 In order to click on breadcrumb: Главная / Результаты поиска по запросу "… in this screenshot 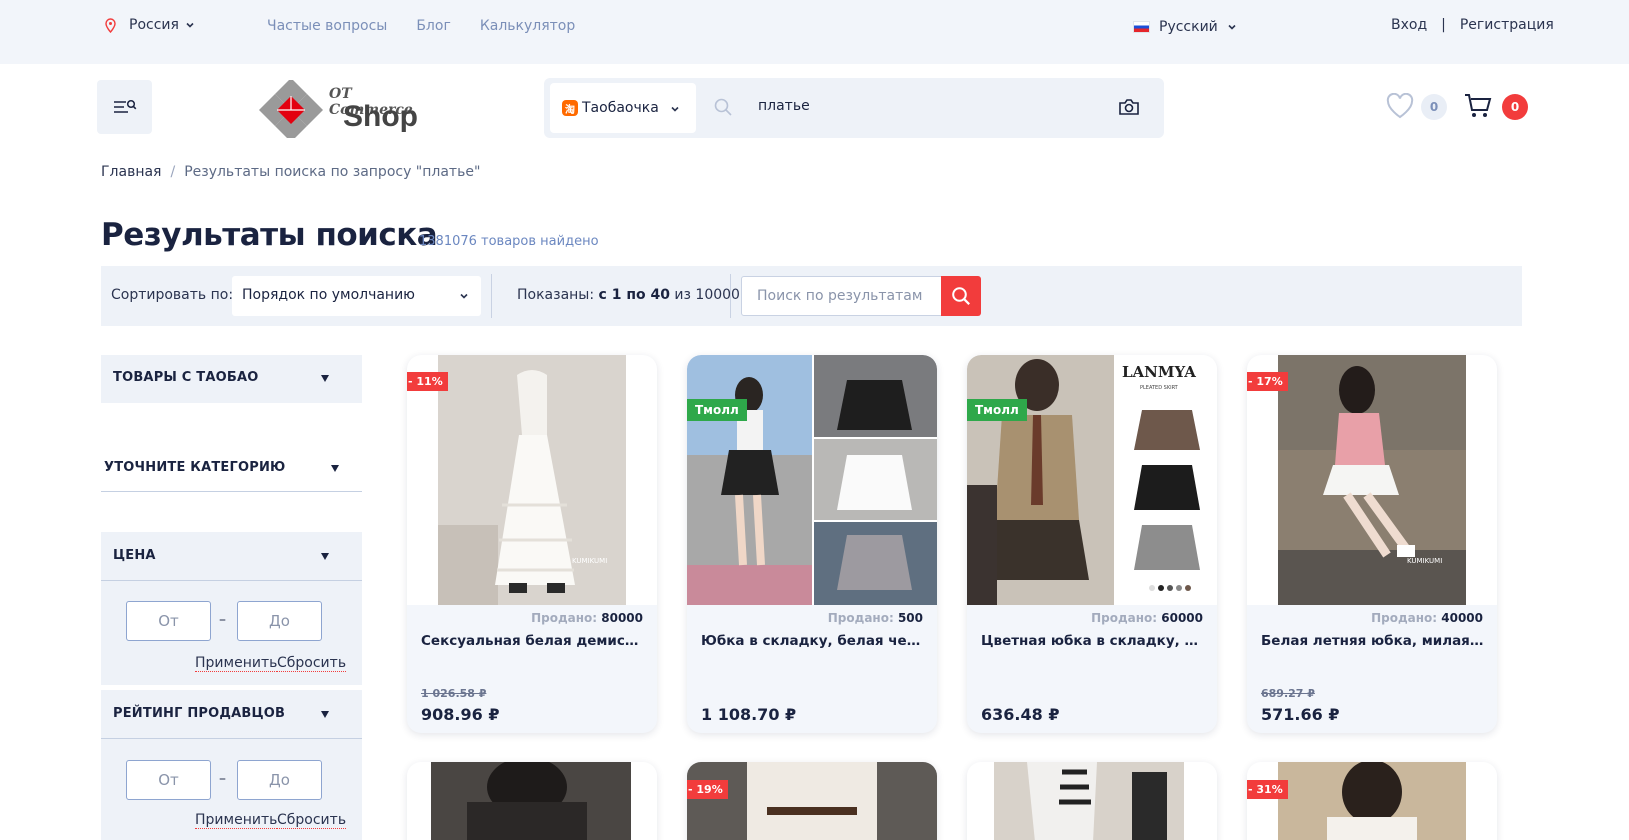, I will do `click(290, 172)`.